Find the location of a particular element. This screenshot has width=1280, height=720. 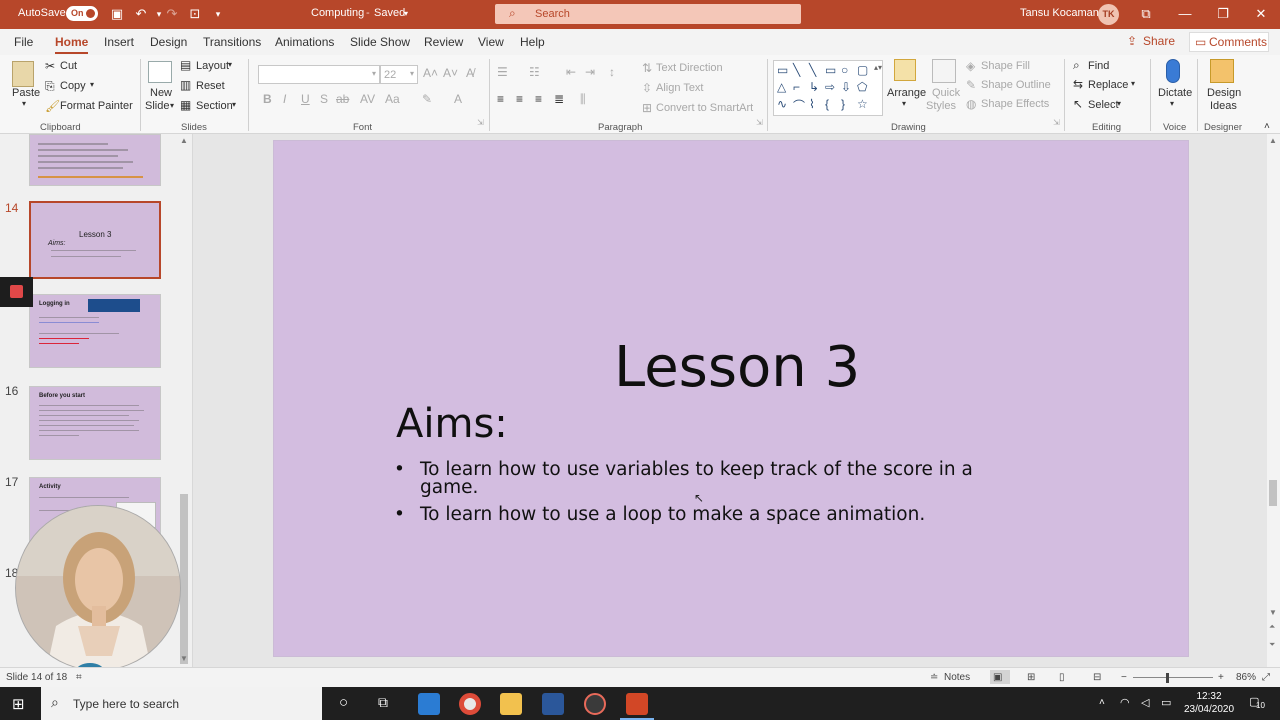

align-text-button: Align Text is located at coordinates (680, 88).